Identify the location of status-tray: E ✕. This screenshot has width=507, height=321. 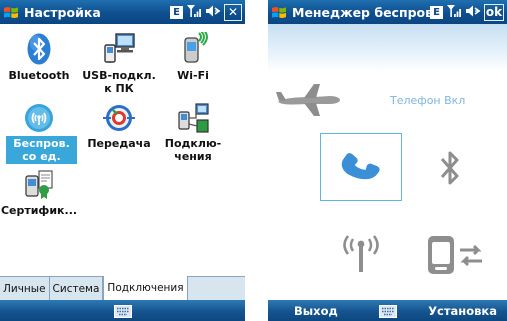
(207, 12).